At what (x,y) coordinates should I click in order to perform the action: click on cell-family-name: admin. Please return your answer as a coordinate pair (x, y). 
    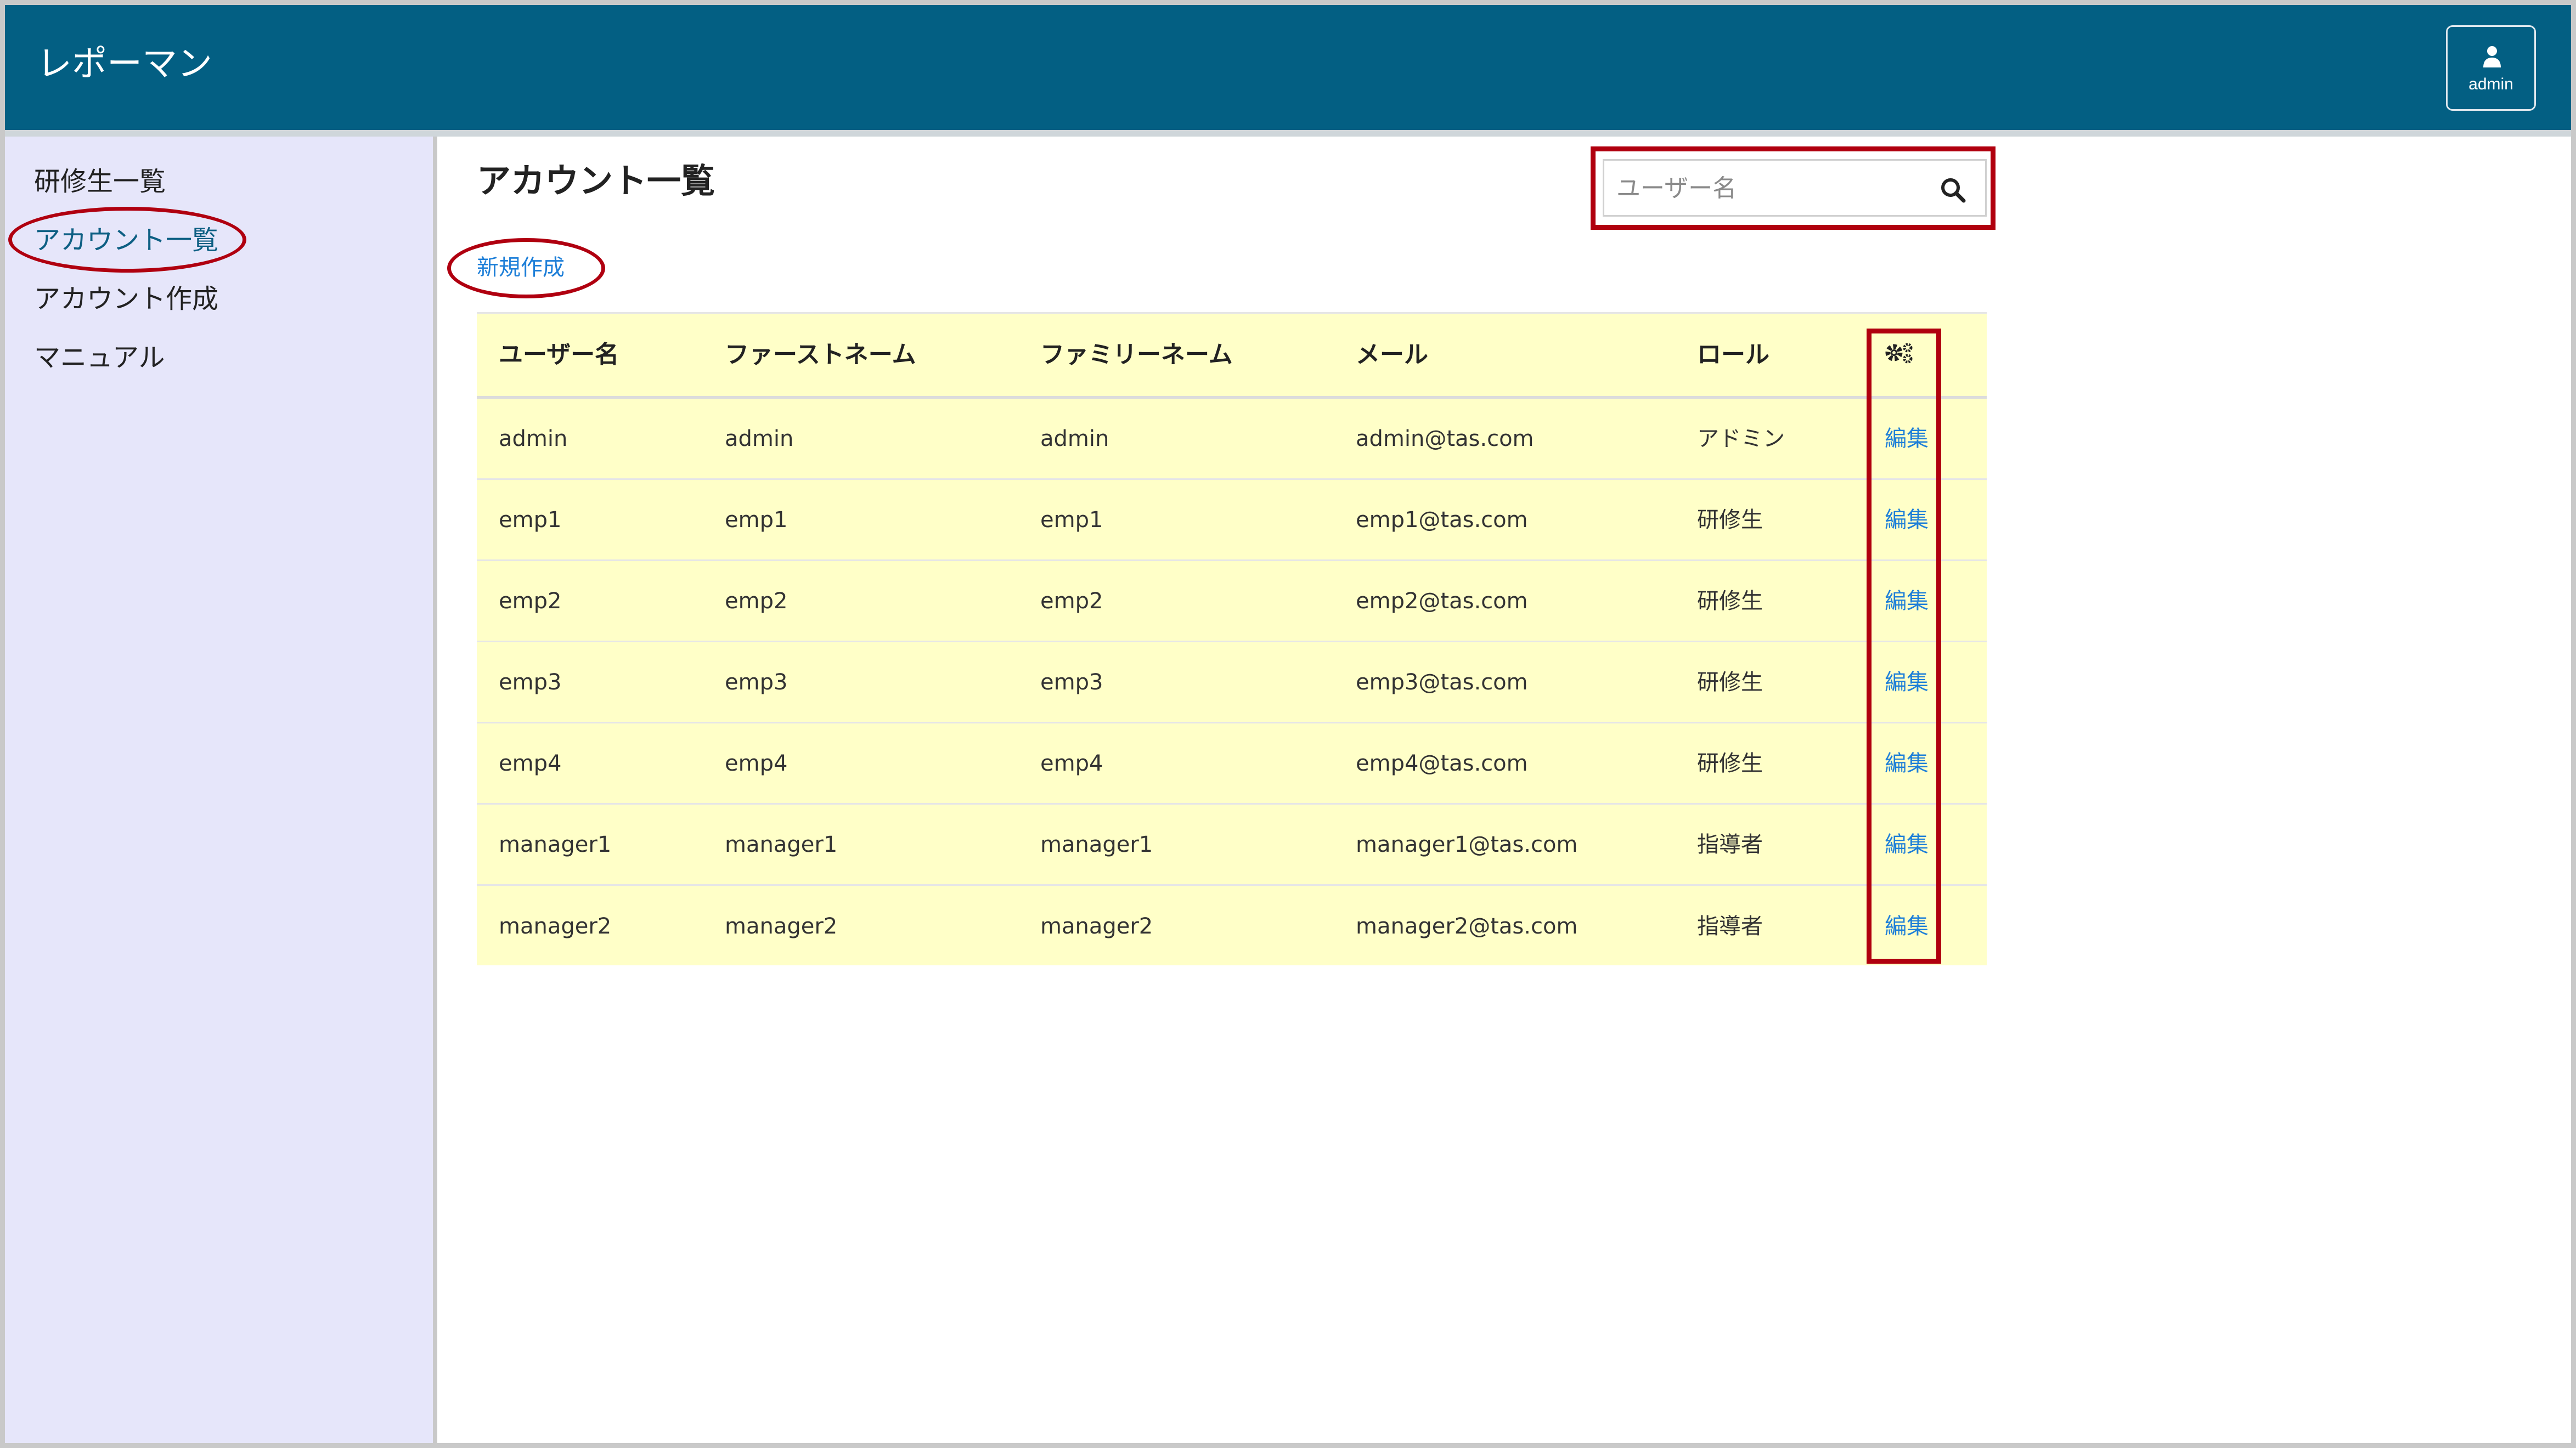
    Looking at the image, I should click on (1074, 438).